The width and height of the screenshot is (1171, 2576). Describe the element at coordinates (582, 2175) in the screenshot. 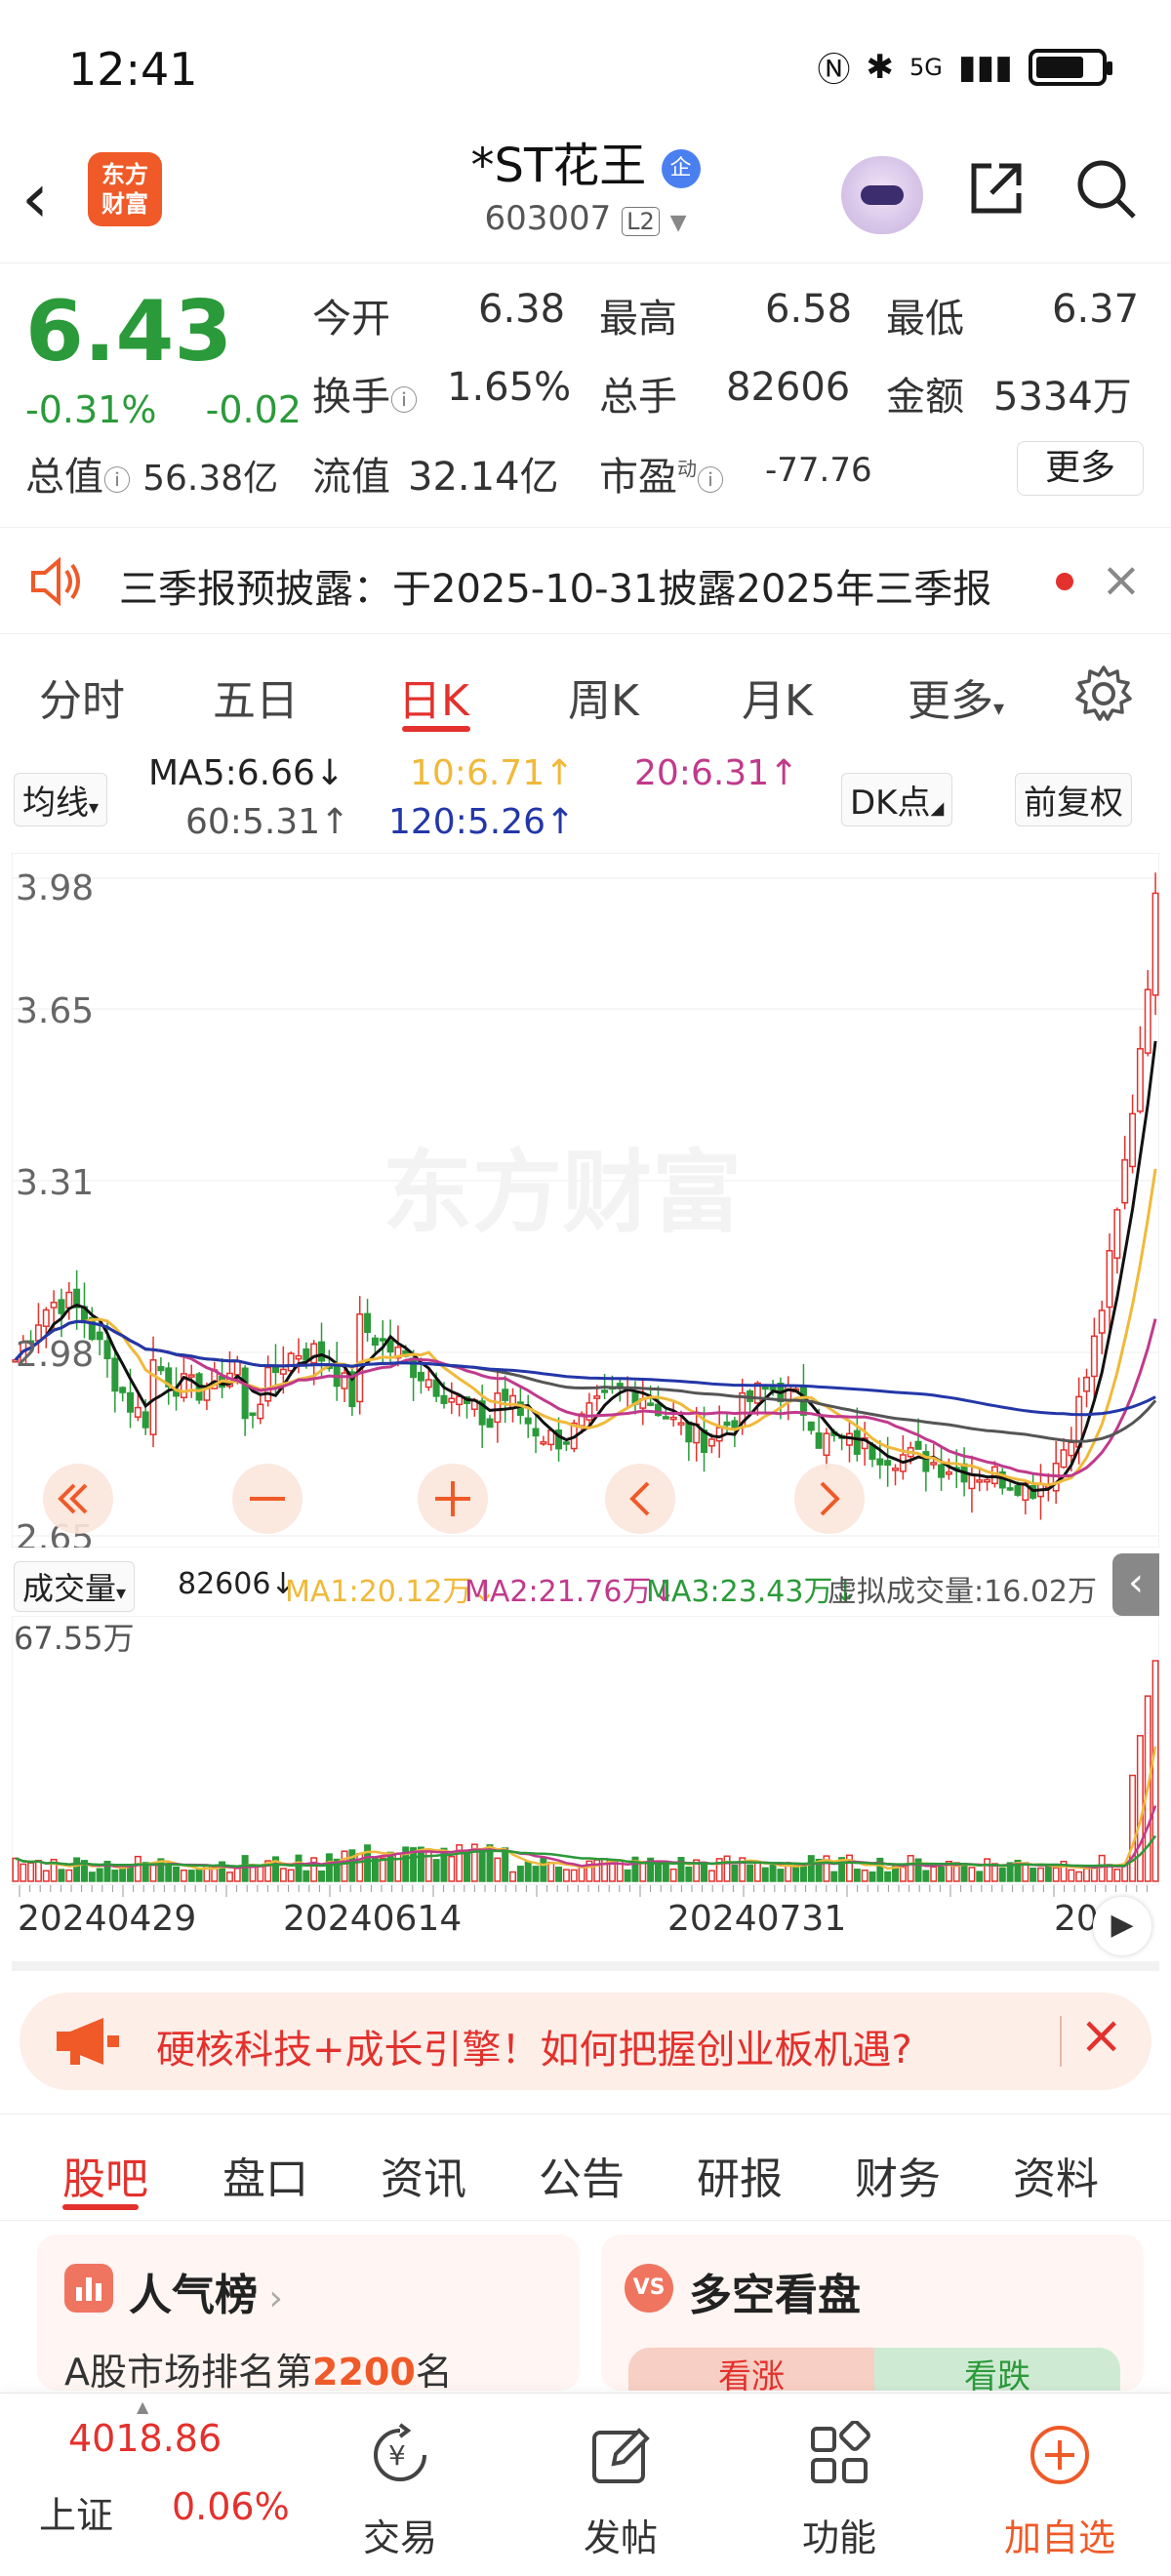

I see `tab-announcements: 公告` at that location.